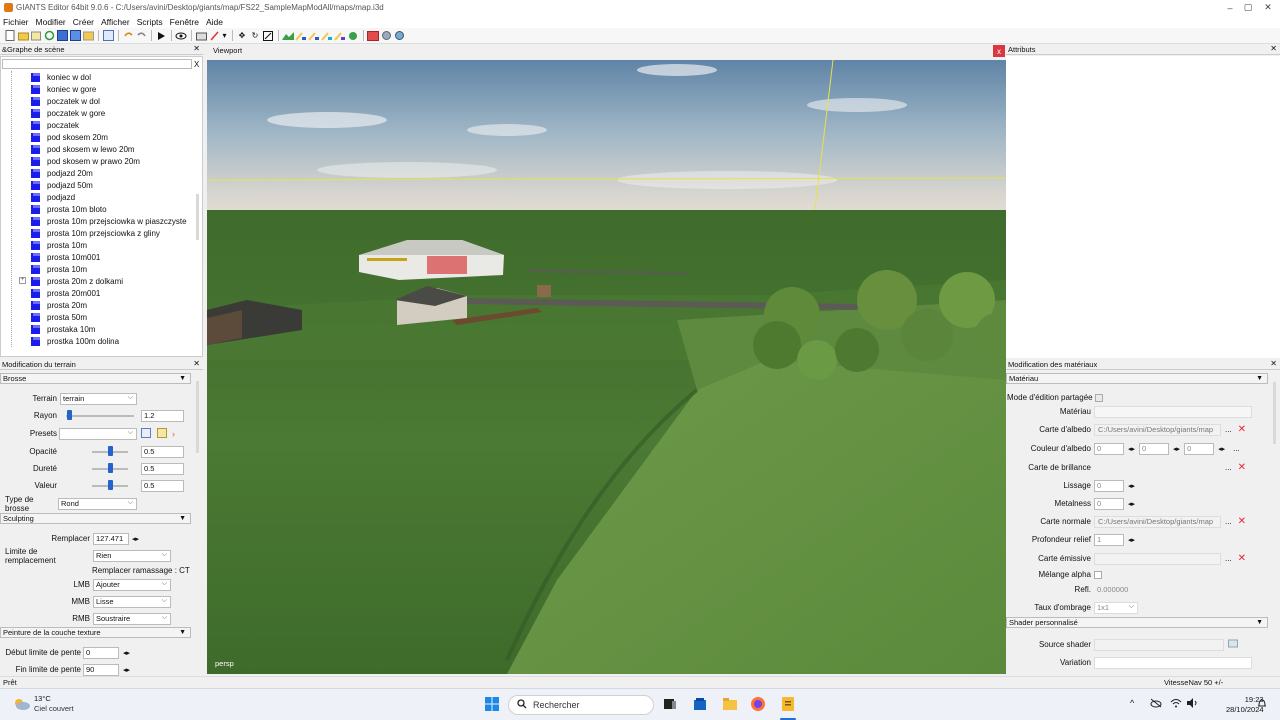 Image resolution: width=1280 pixels, height=720 pixels. I want to click on save-preset-icon, so click(146, 433).